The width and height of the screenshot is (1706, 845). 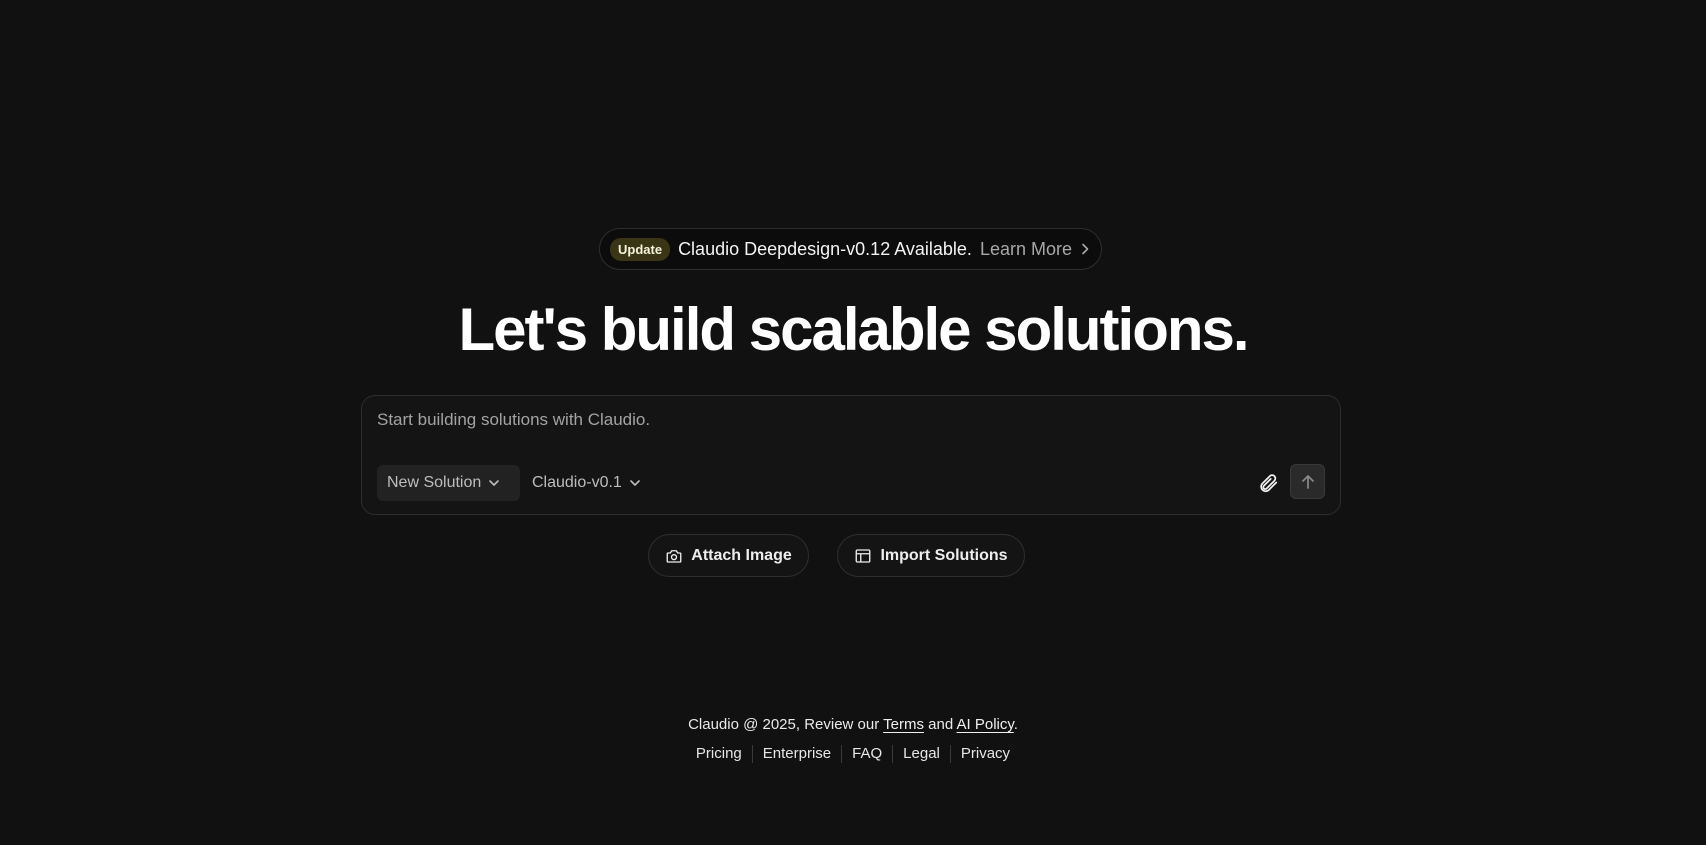 I want to click on attach-file-button, so click(x=1268, y=483).